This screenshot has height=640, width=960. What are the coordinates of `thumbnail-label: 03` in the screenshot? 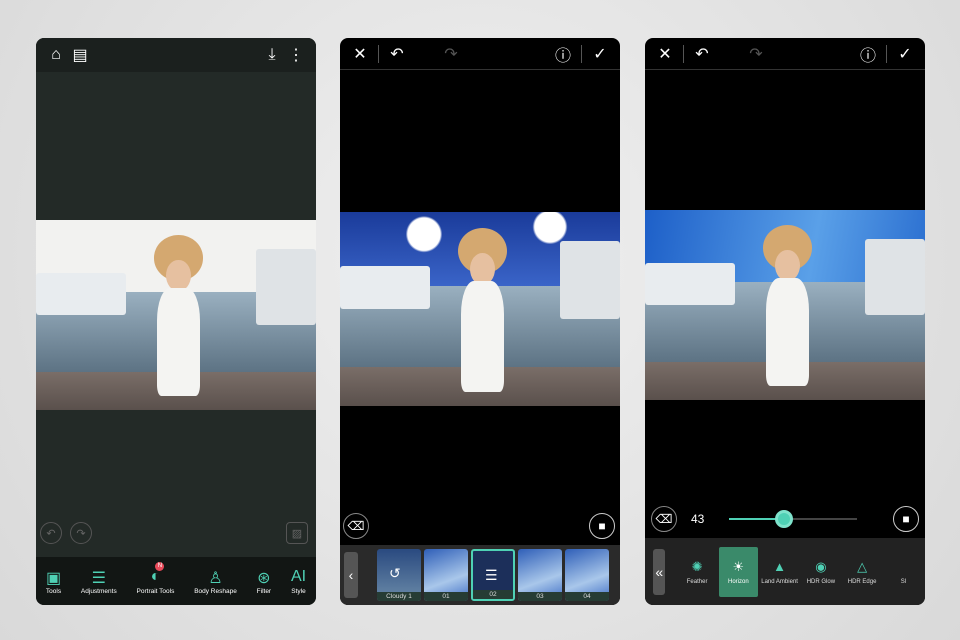 It's located at (540, 596).